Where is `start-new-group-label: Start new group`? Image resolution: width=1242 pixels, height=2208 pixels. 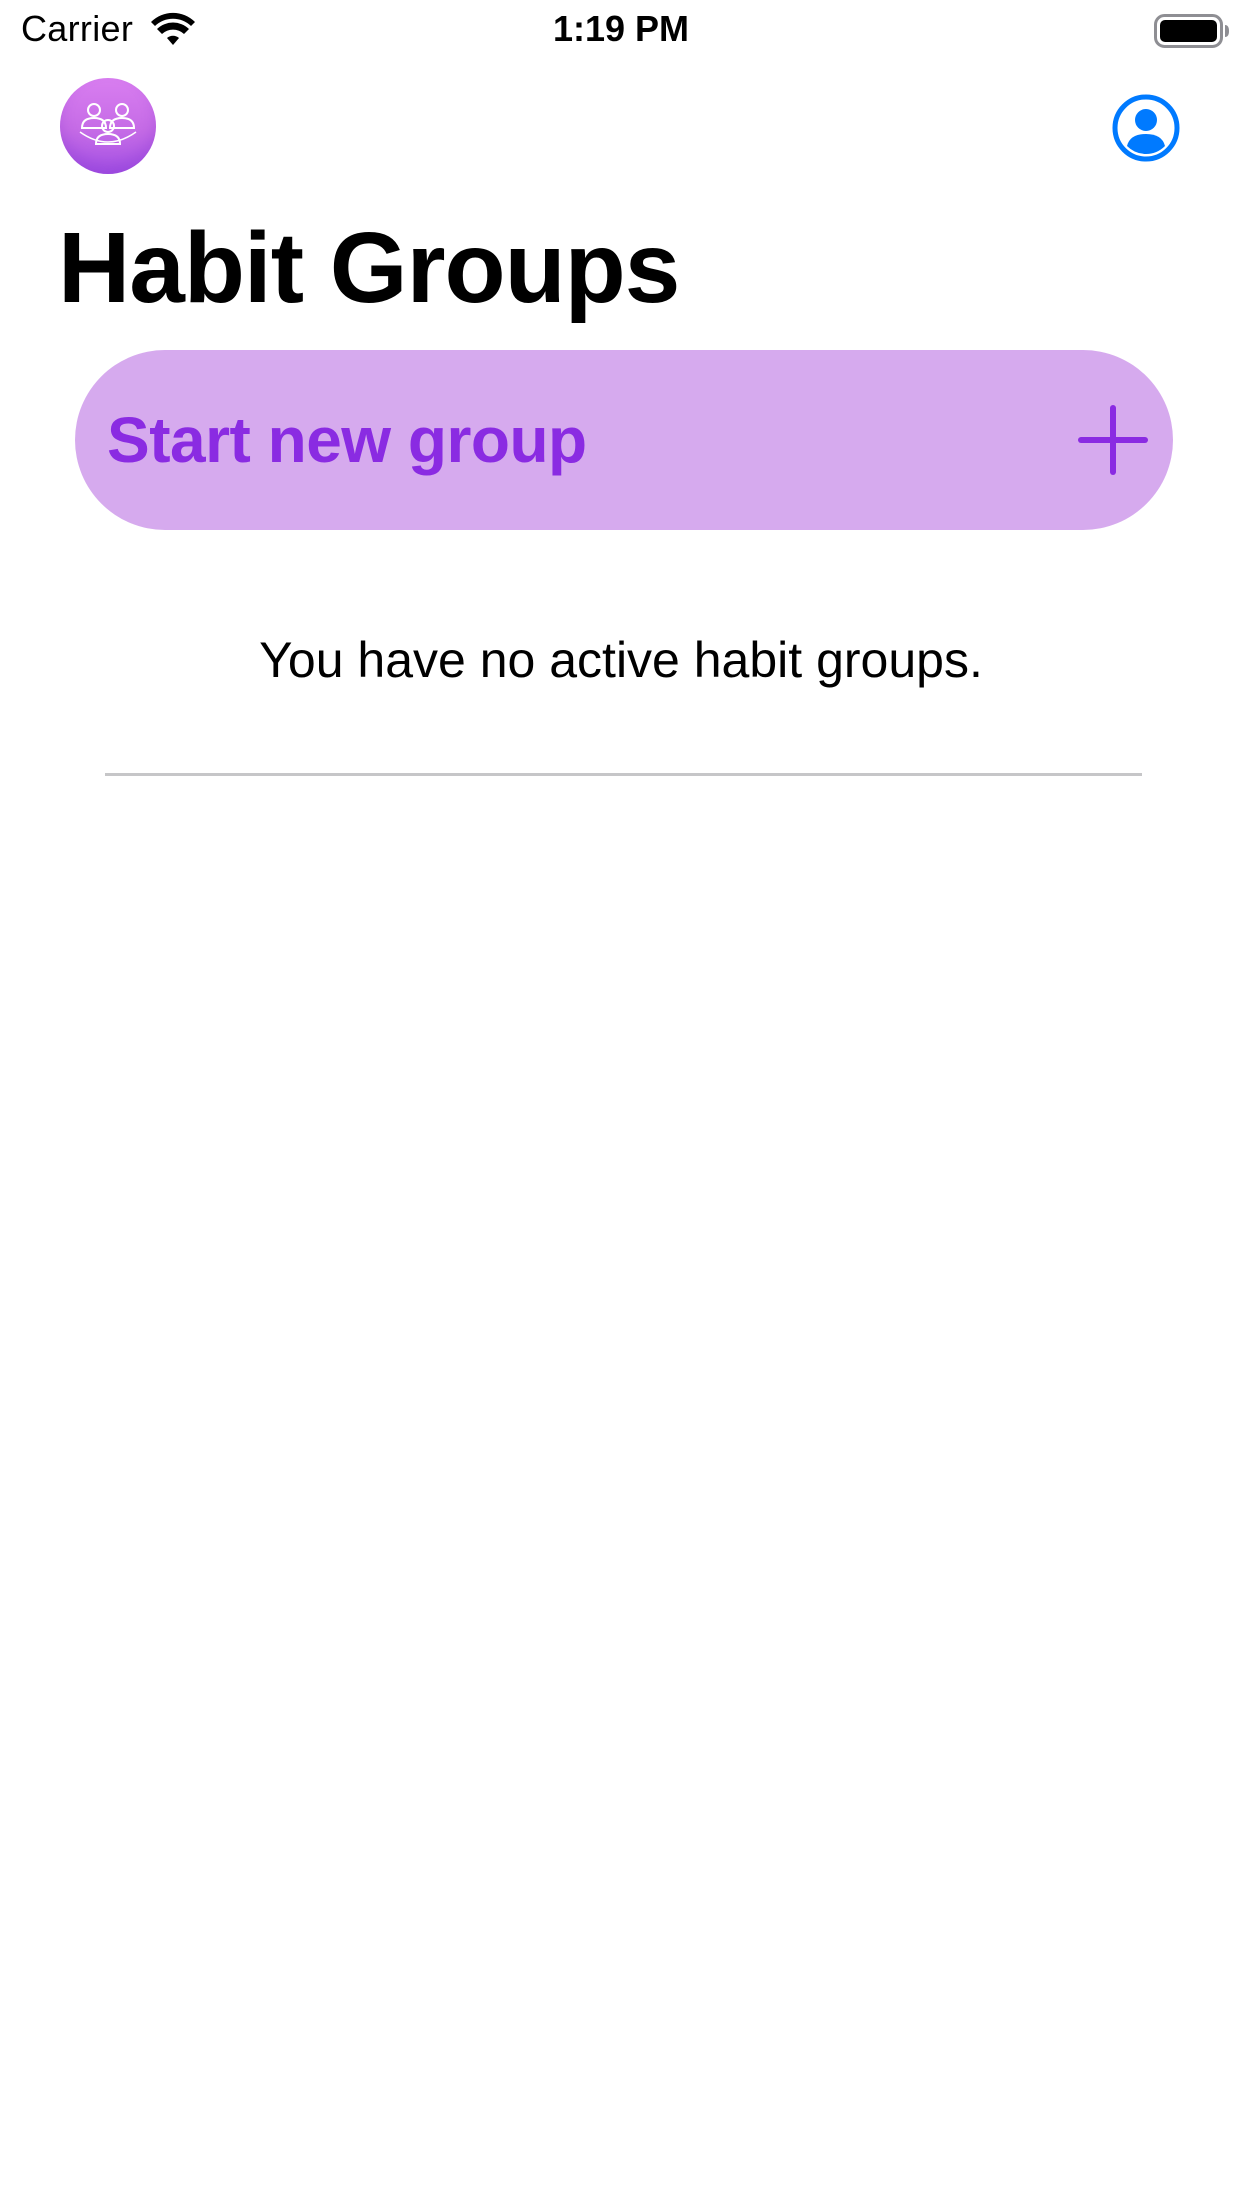
start-new-group-label: Start new group is located at coordinates (347, 440).